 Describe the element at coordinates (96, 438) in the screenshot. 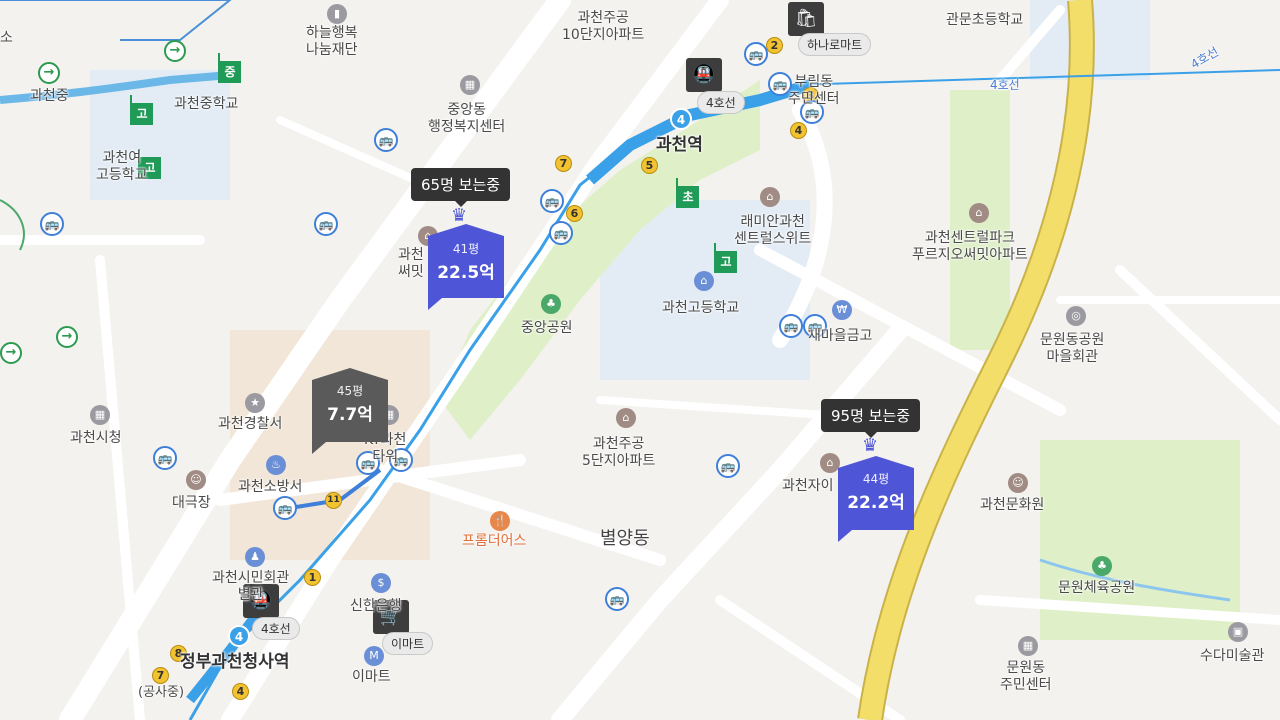

I see `label-city-hall: 과천시청` at that location.